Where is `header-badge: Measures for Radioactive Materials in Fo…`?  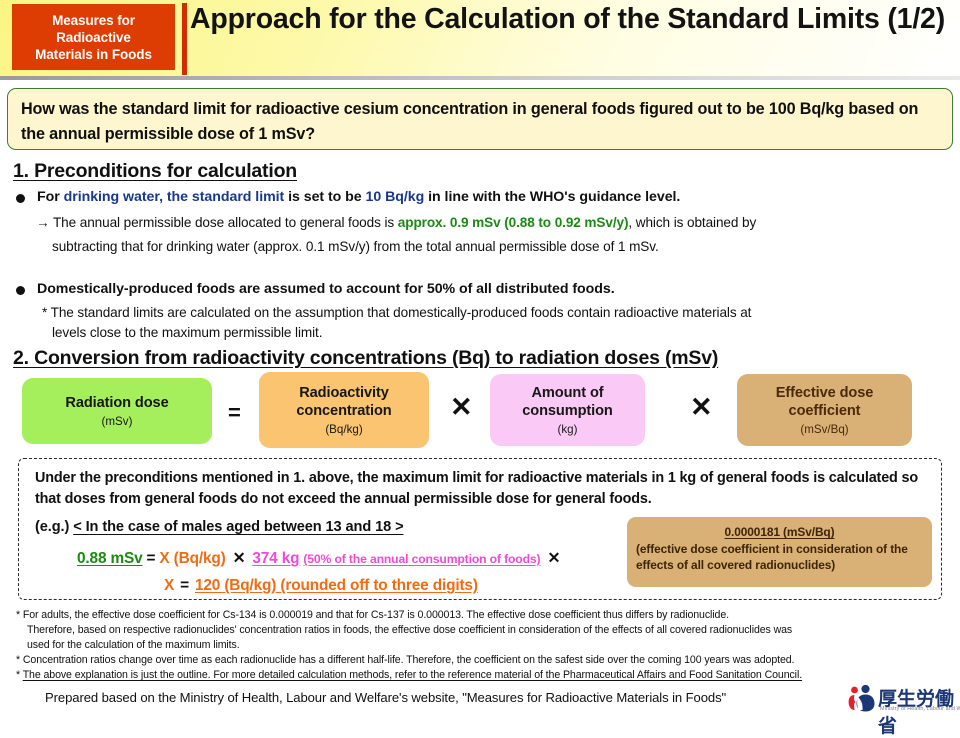
header-badge: Measures for Radioactive Materials in Fo… is located at coordinates (93, 37).